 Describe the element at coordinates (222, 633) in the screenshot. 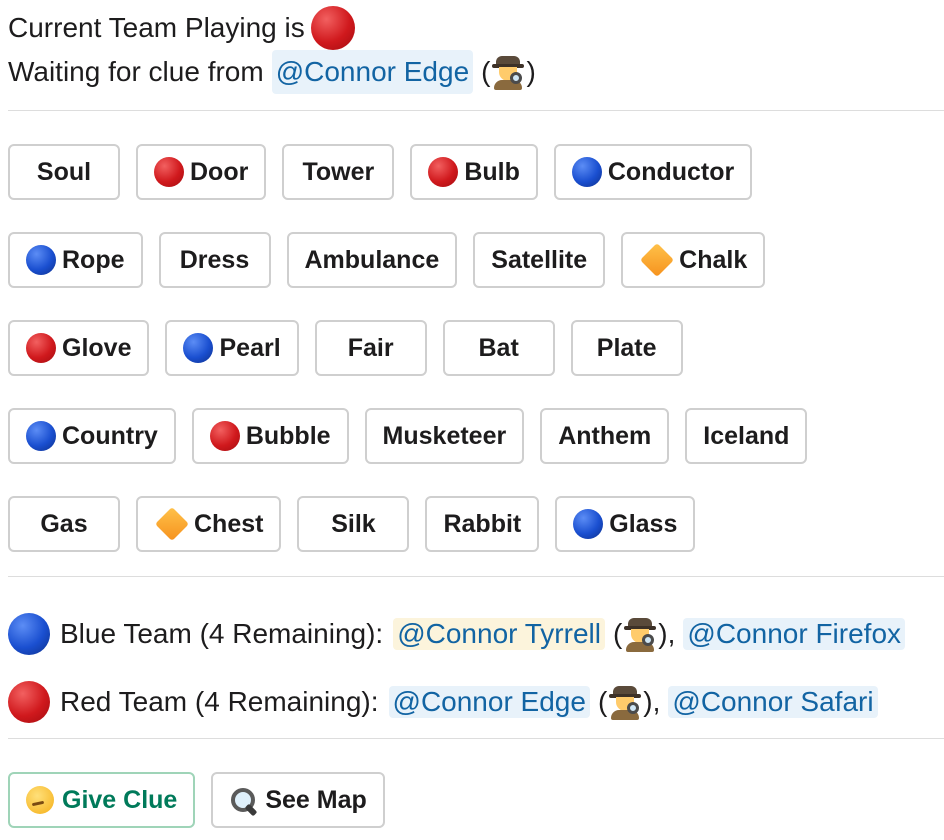

I see `blue-team-label: Blue Team (4 Remaining):` at that location.